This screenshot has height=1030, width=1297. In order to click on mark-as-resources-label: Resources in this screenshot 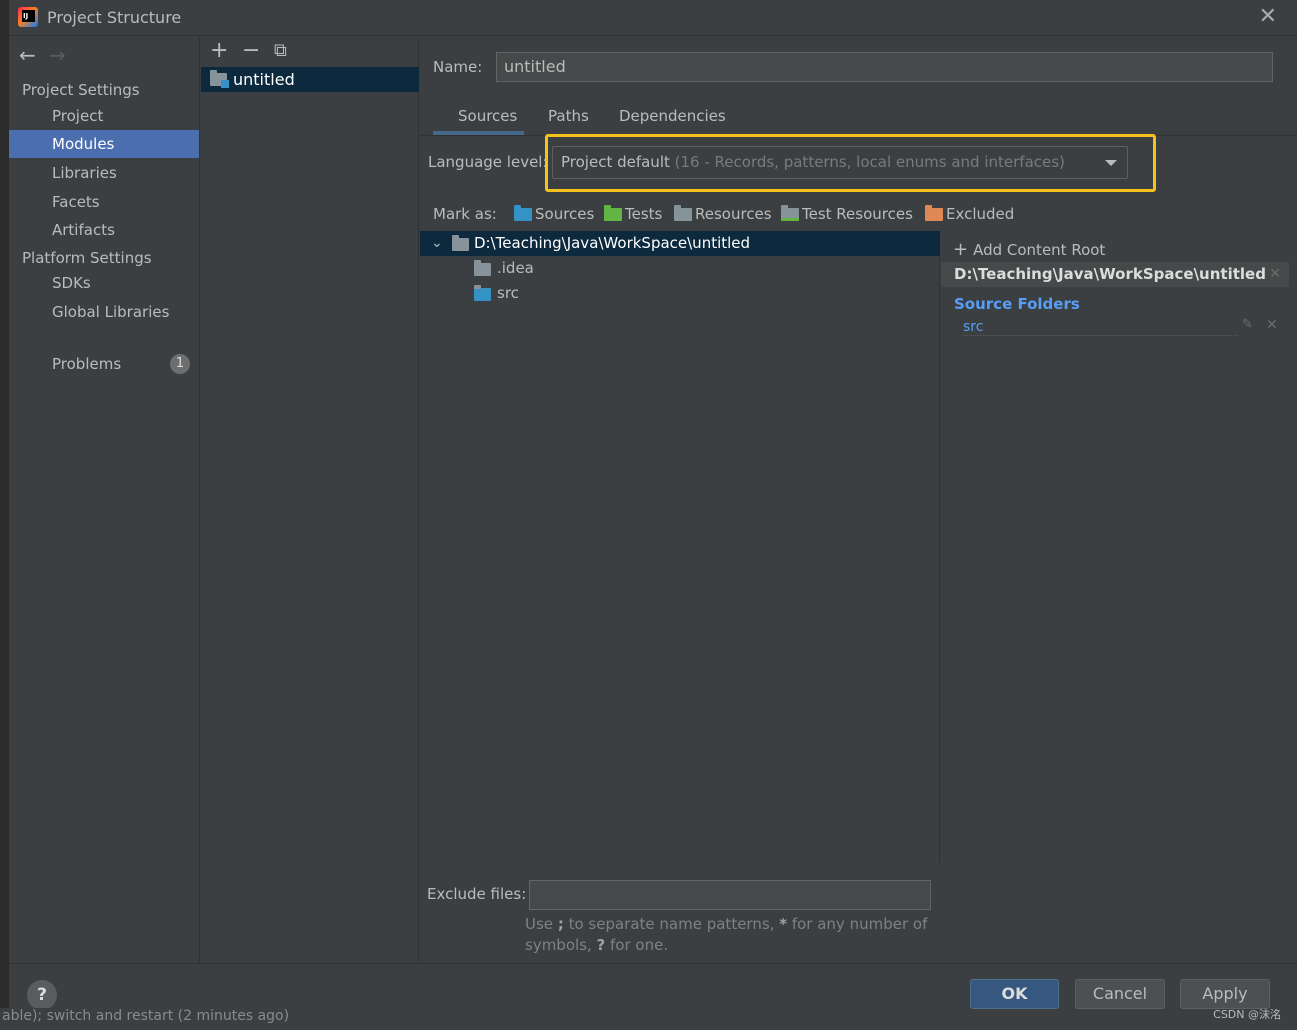, I will do `click(733, 214)`.